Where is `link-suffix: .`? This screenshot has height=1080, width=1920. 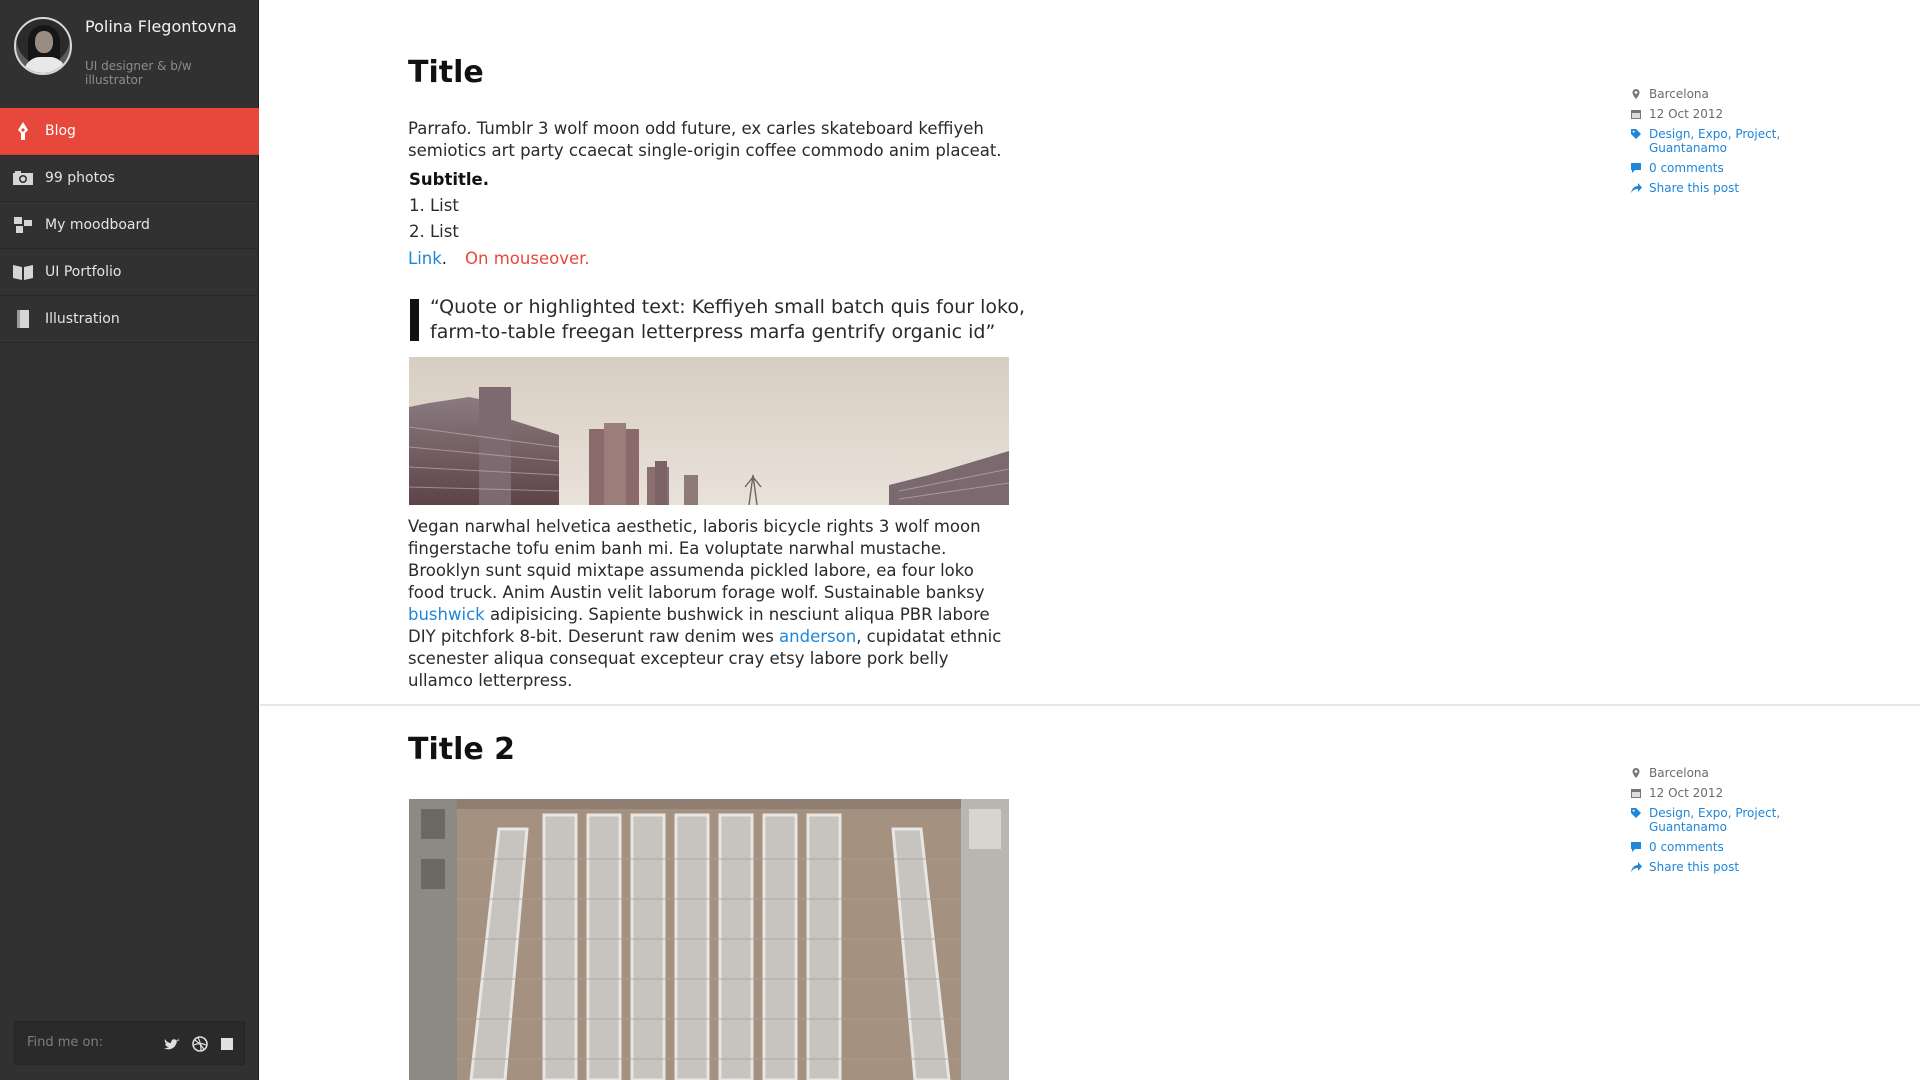
link-suffix: . is located at coordinates (444, 258).